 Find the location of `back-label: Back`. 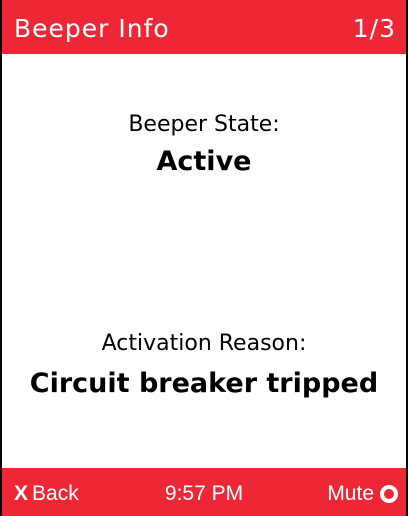

back-label: Back is located at coordinates (55, 493).